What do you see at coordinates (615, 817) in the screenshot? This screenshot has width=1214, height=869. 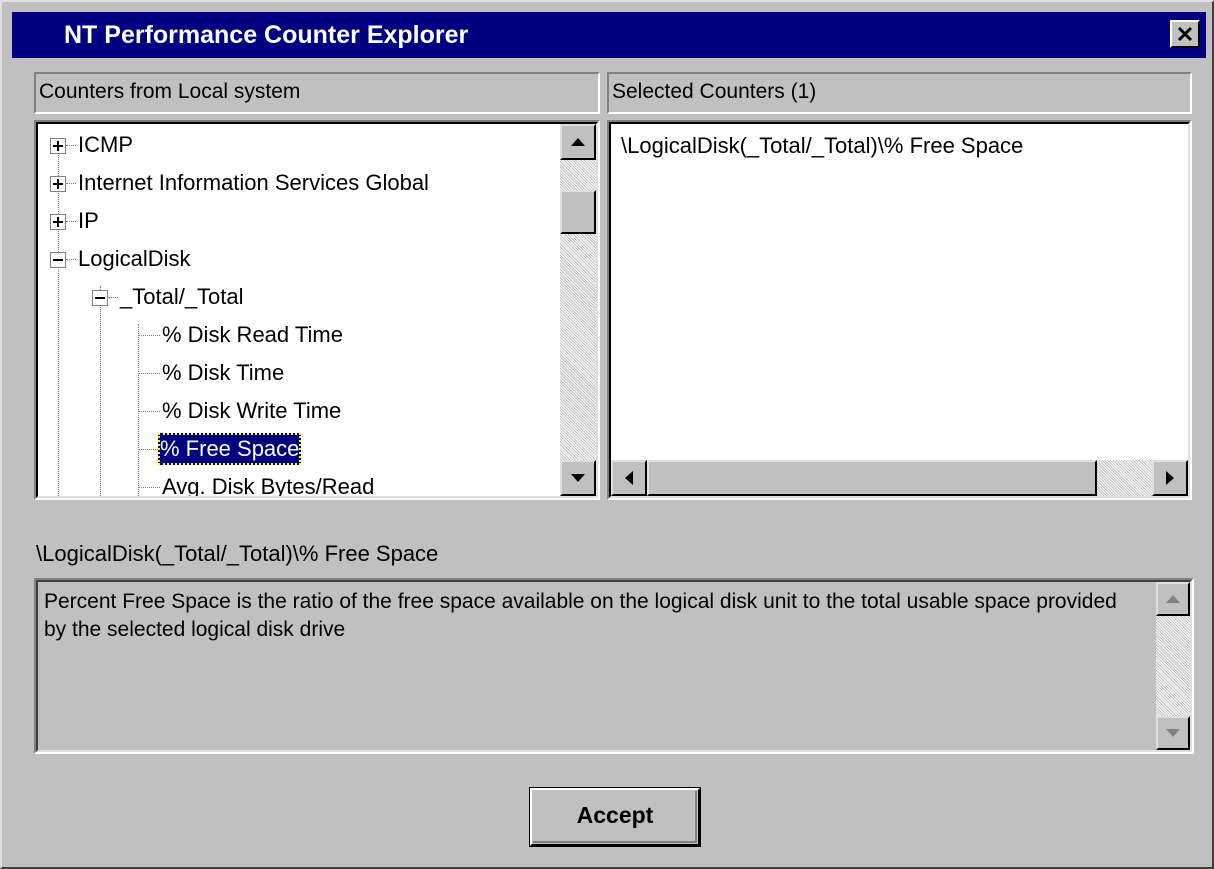 I see `accept-button: Accept` at bounding box center [615, 817].